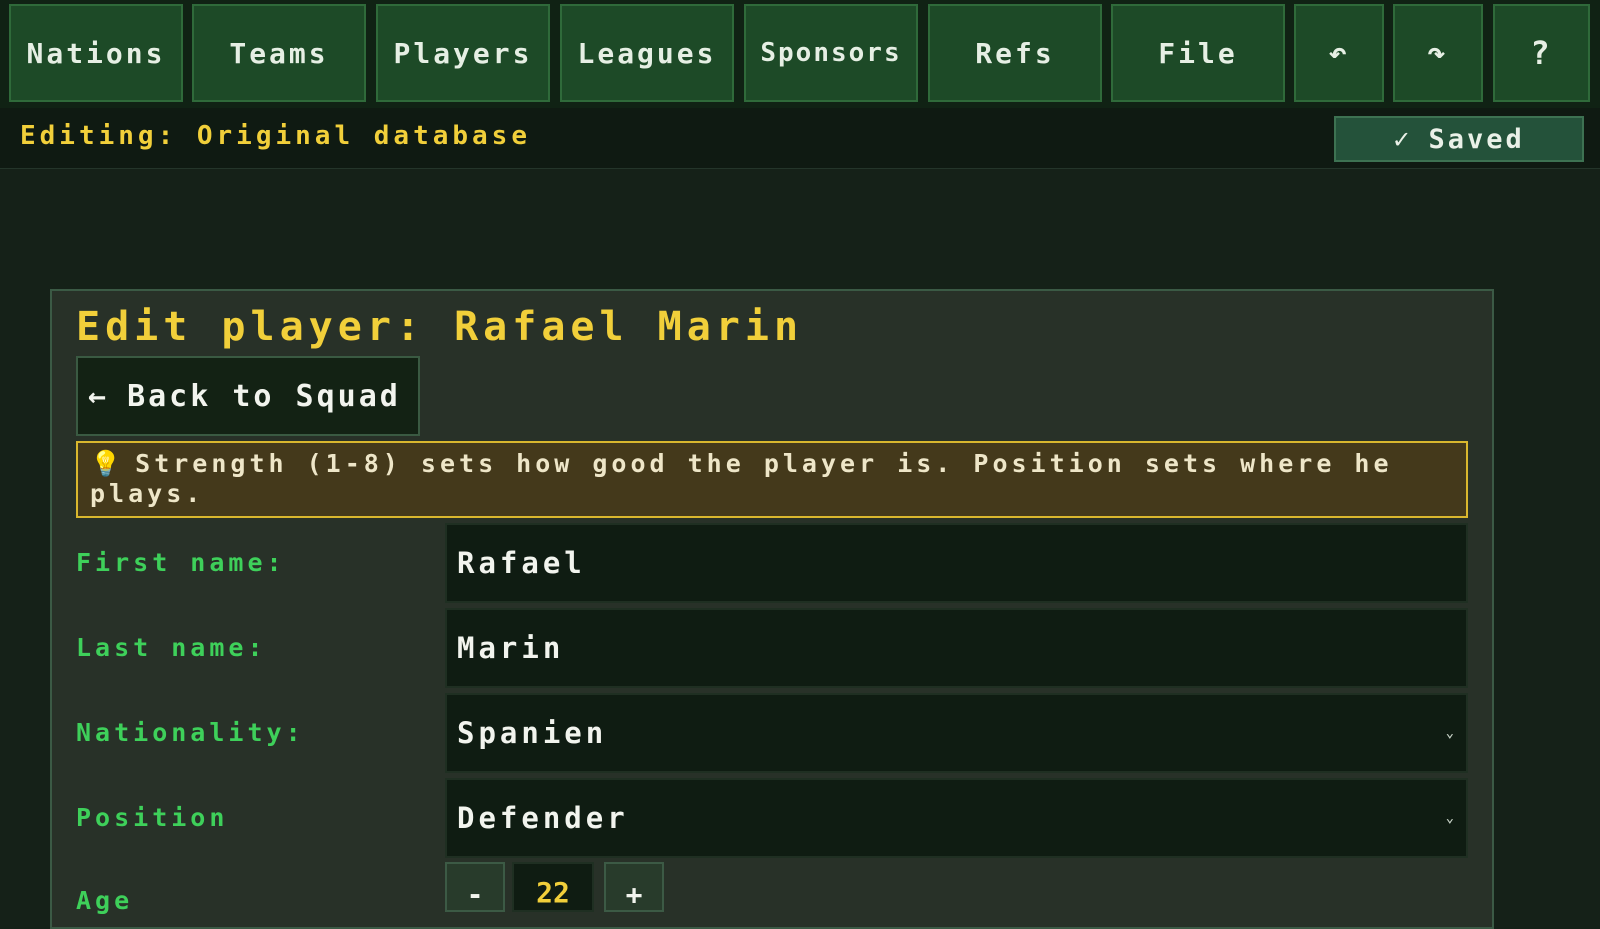  Describe the element at coordinates (956, 818) in the screenshot. I see `position-select: Defender ⌄` at that location.